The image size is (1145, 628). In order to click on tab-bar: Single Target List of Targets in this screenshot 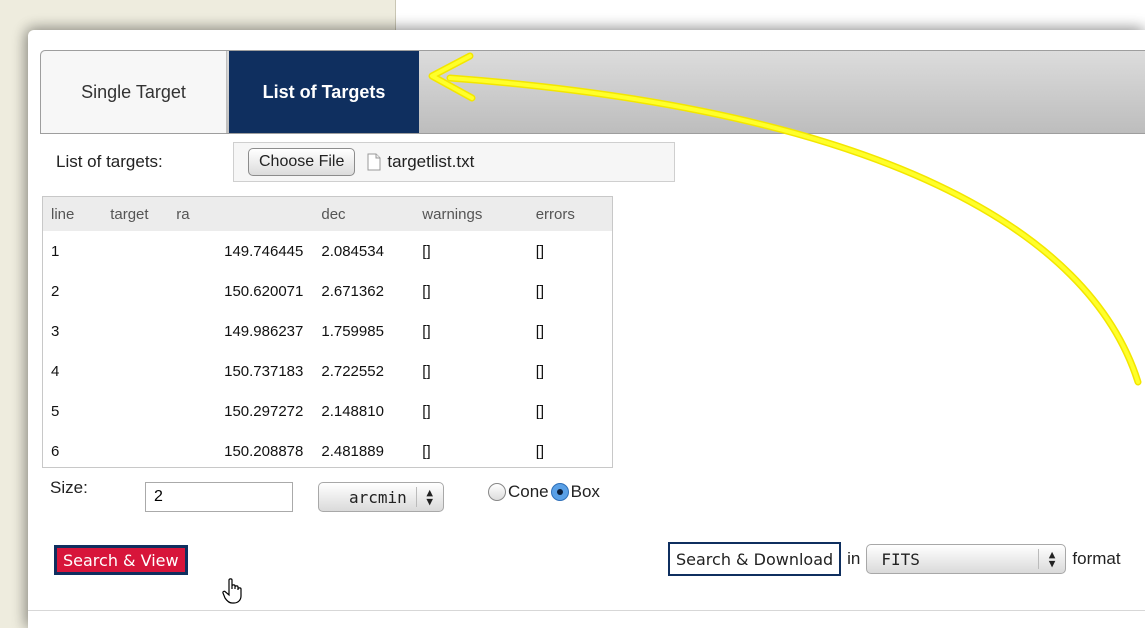, I will do `click(592, 92)`.